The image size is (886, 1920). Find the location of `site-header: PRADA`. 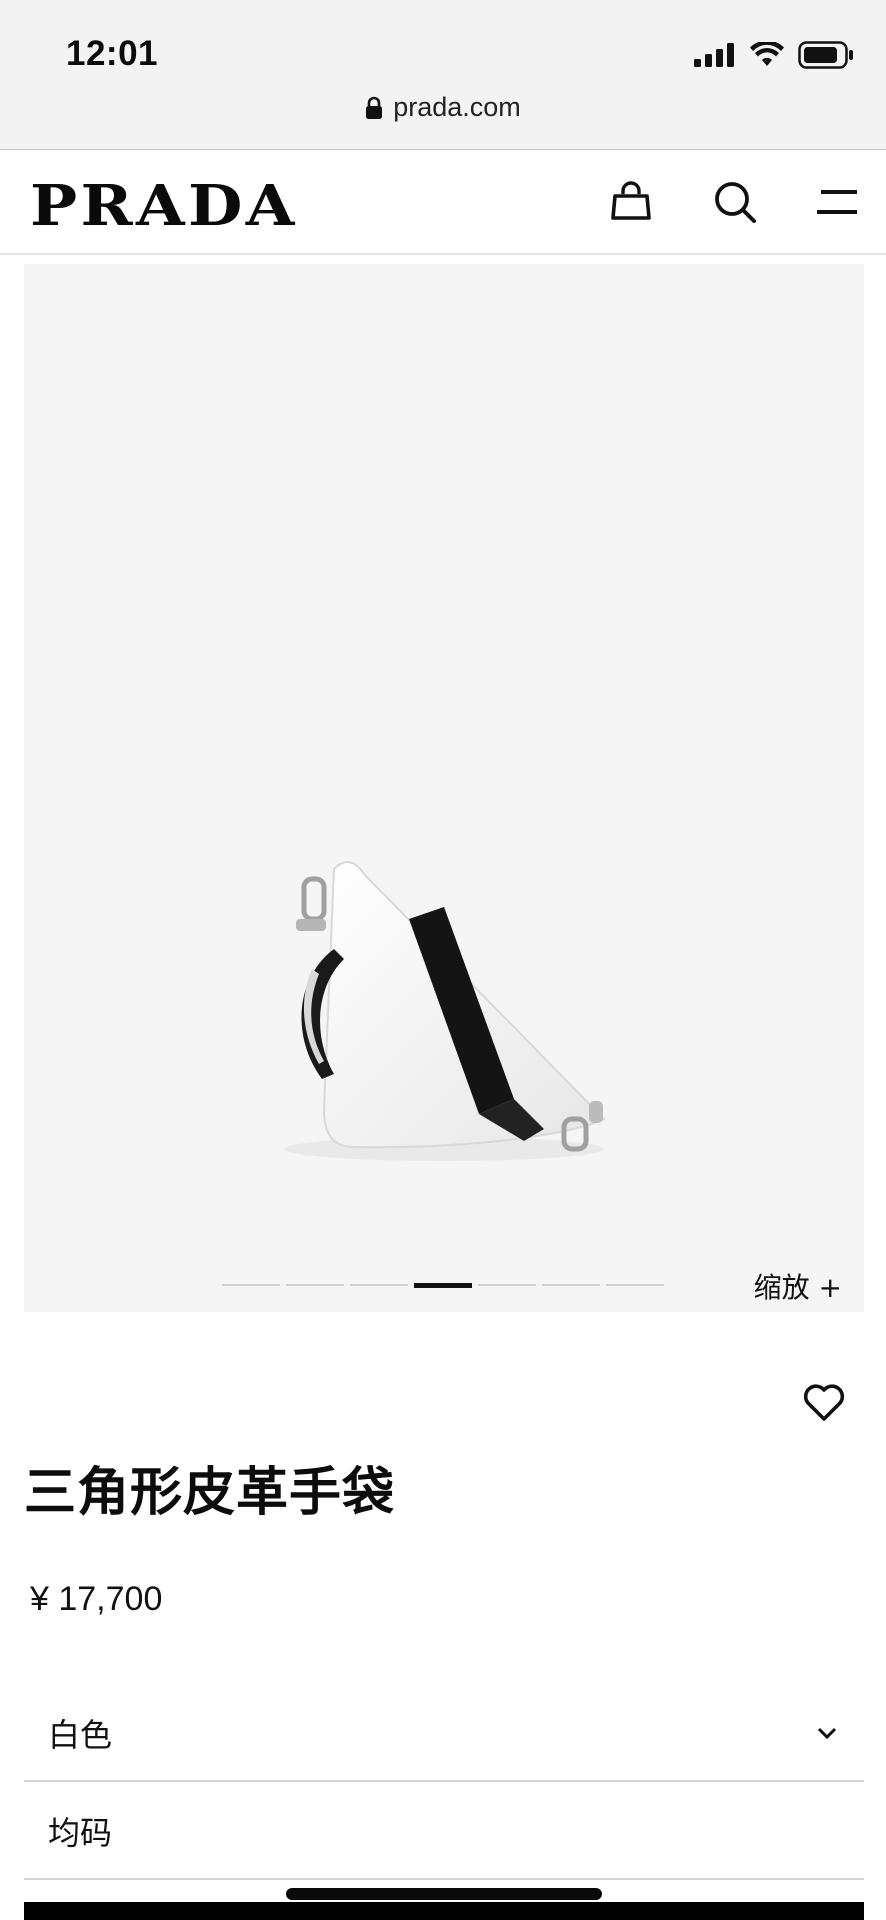

site-header: PRADA is located at coordinates (443, 203).